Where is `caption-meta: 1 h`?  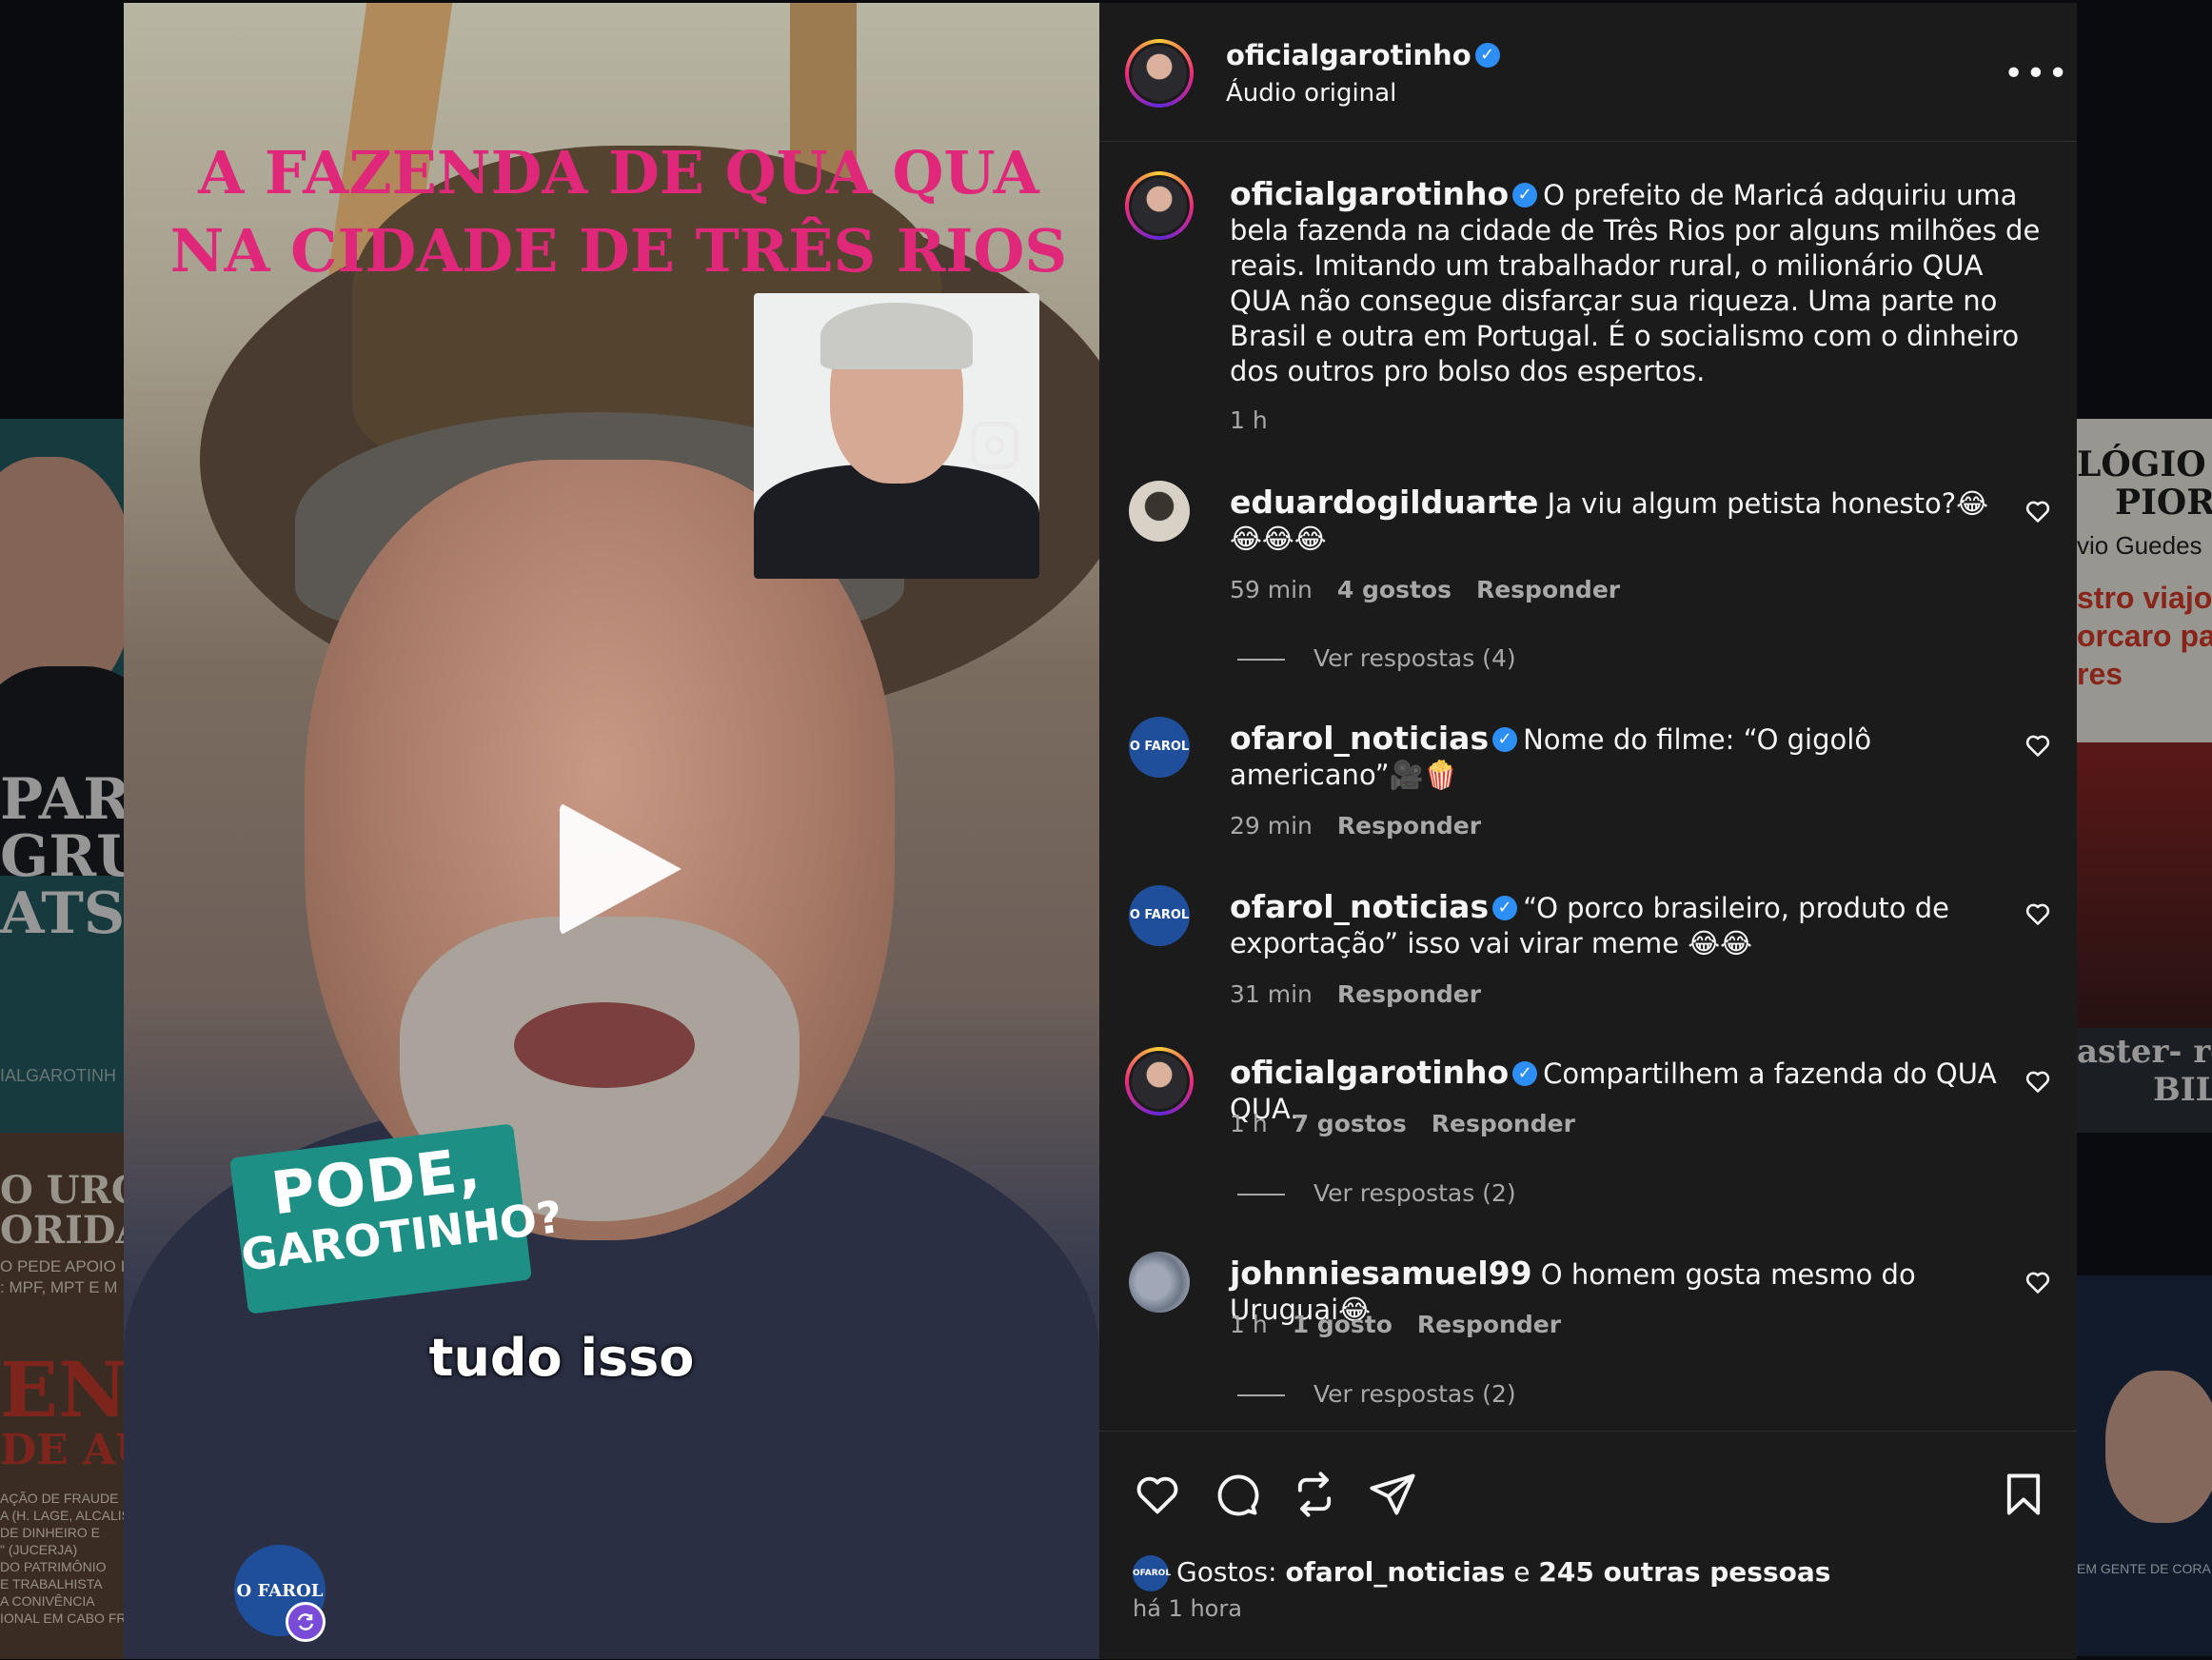 caption-meta: 1 h is located at coordinates (1261, 420).